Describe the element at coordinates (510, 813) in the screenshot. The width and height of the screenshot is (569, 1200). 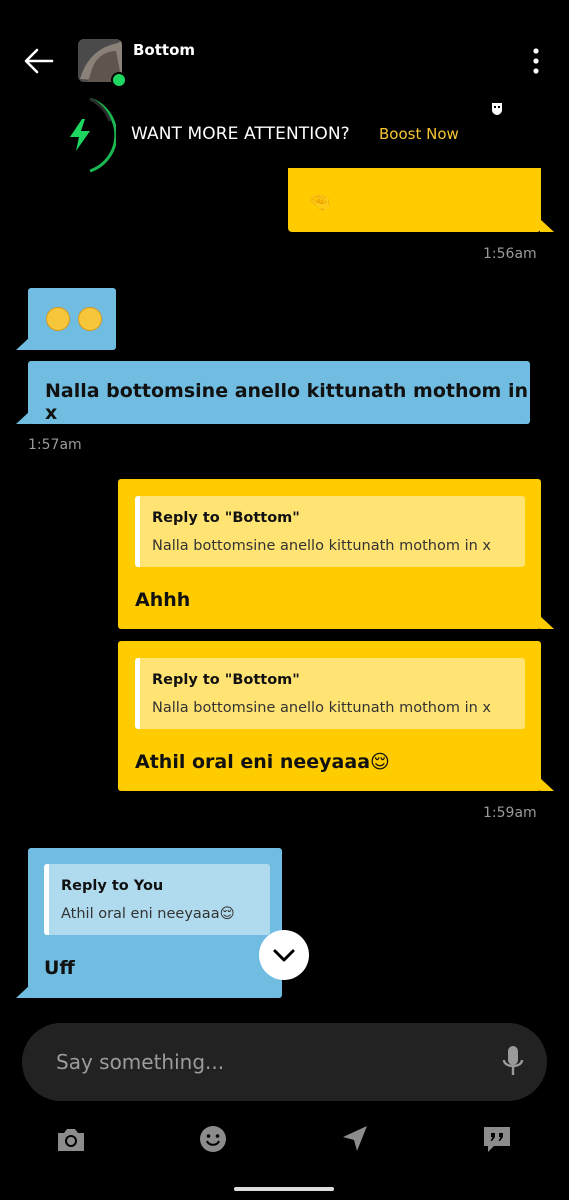
I see `message-timestamp: 1:59am` at that location.